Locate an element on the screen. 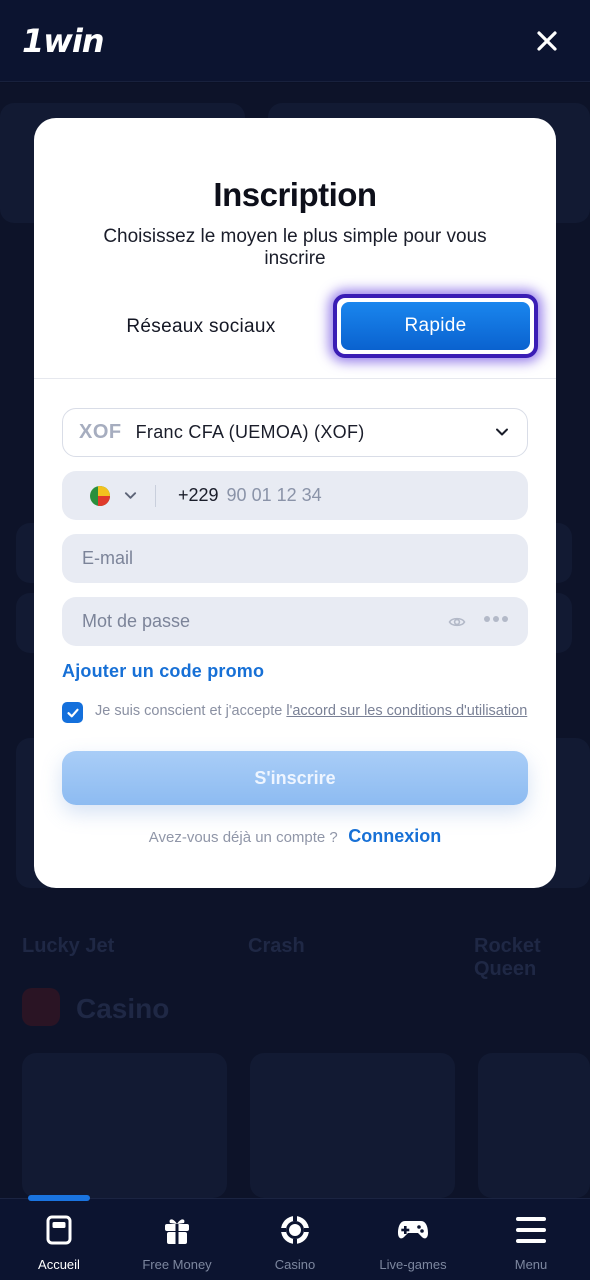  login-link: Connexion is located at coordinates (394, 836).